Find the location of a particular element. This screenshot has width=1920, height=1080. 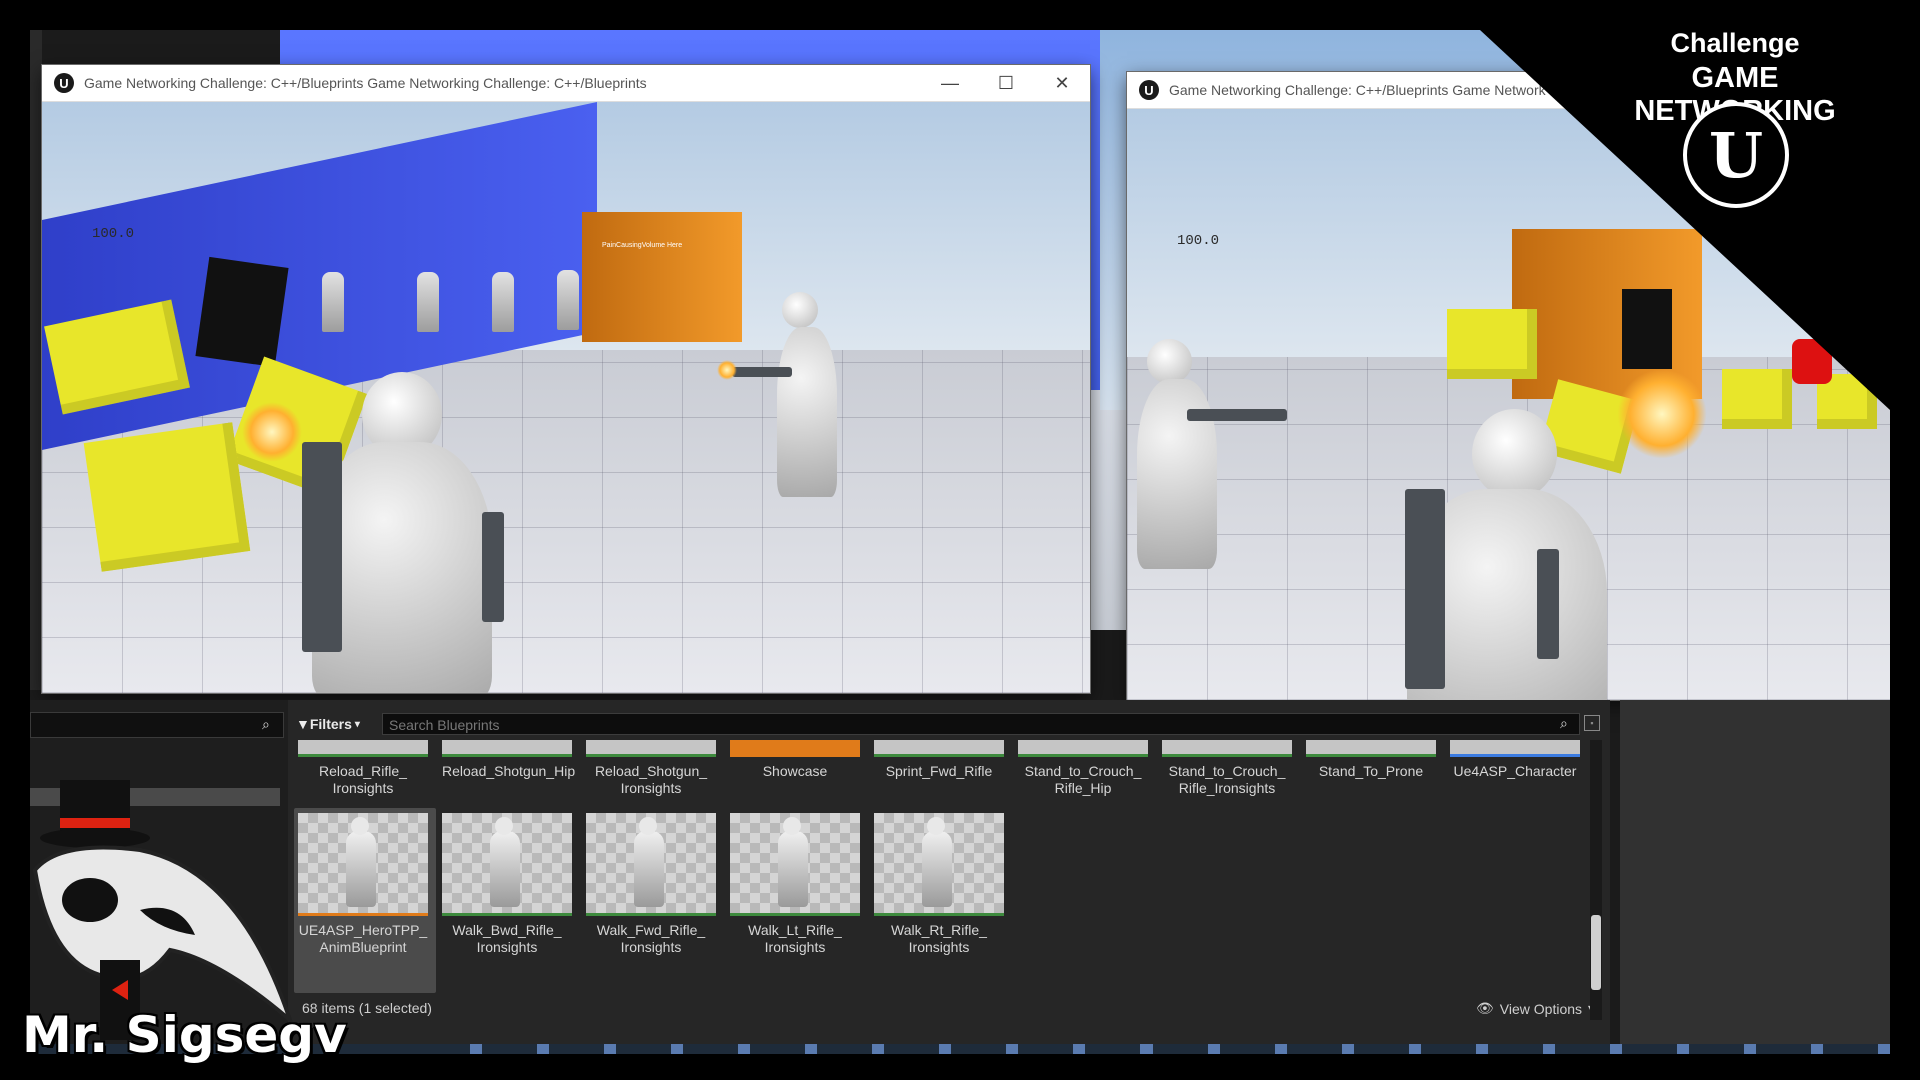

save-search-icon: ▪ is located at coordinates (1592, 723).